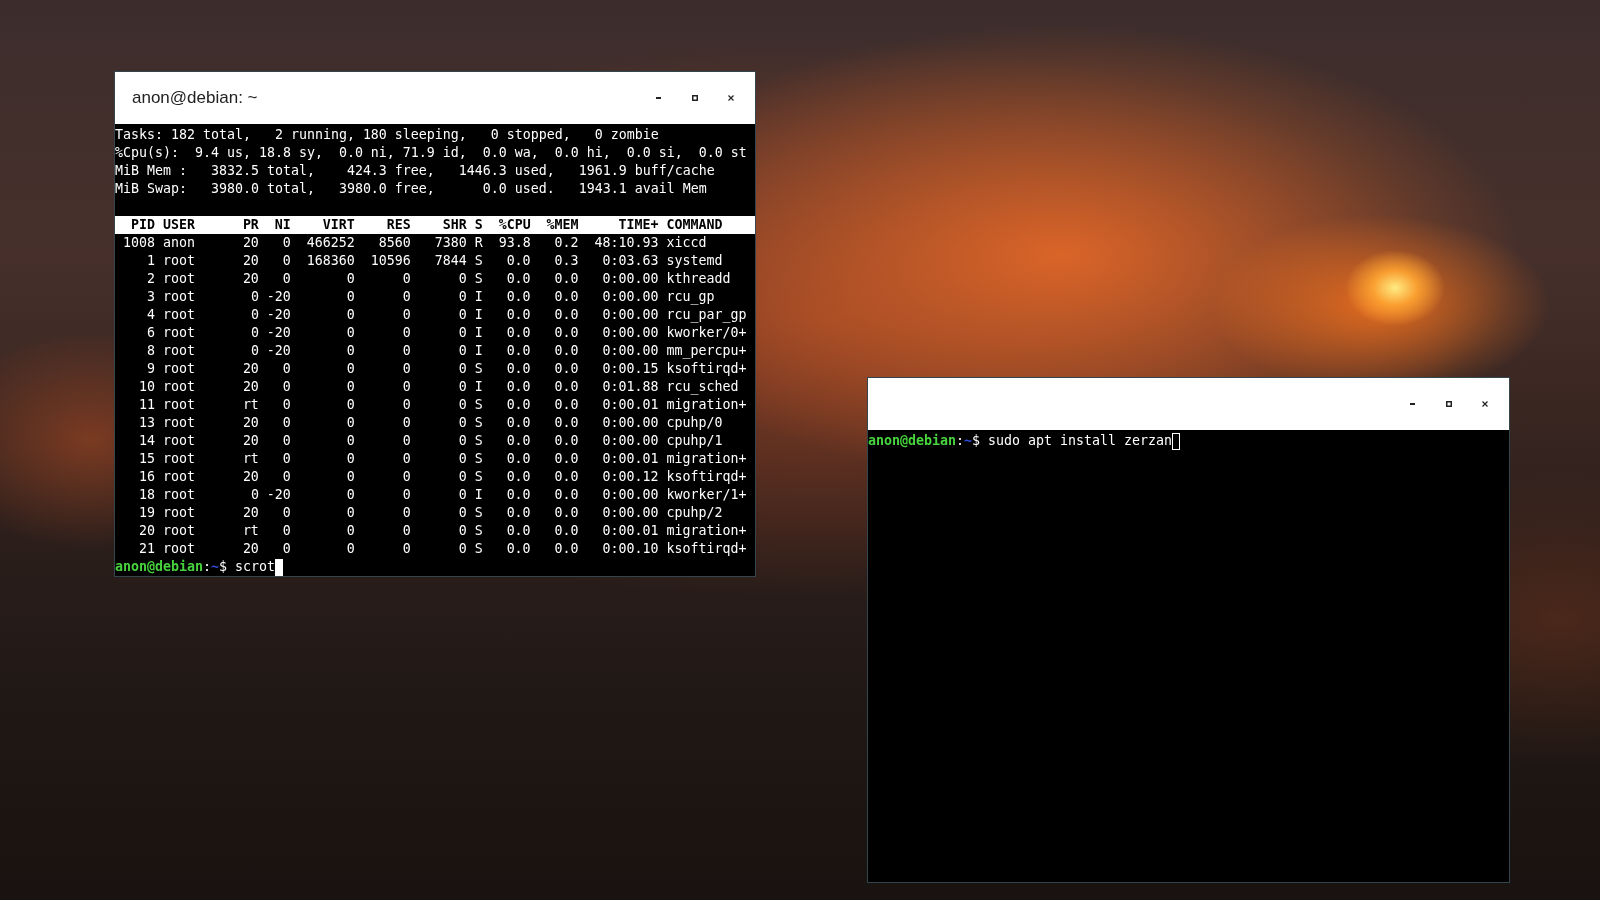 This screenshot has width=1600, height=900. Describe the element at coordinates (638, 225) in the screenshot. I see `column-header: TIME+` at that location.